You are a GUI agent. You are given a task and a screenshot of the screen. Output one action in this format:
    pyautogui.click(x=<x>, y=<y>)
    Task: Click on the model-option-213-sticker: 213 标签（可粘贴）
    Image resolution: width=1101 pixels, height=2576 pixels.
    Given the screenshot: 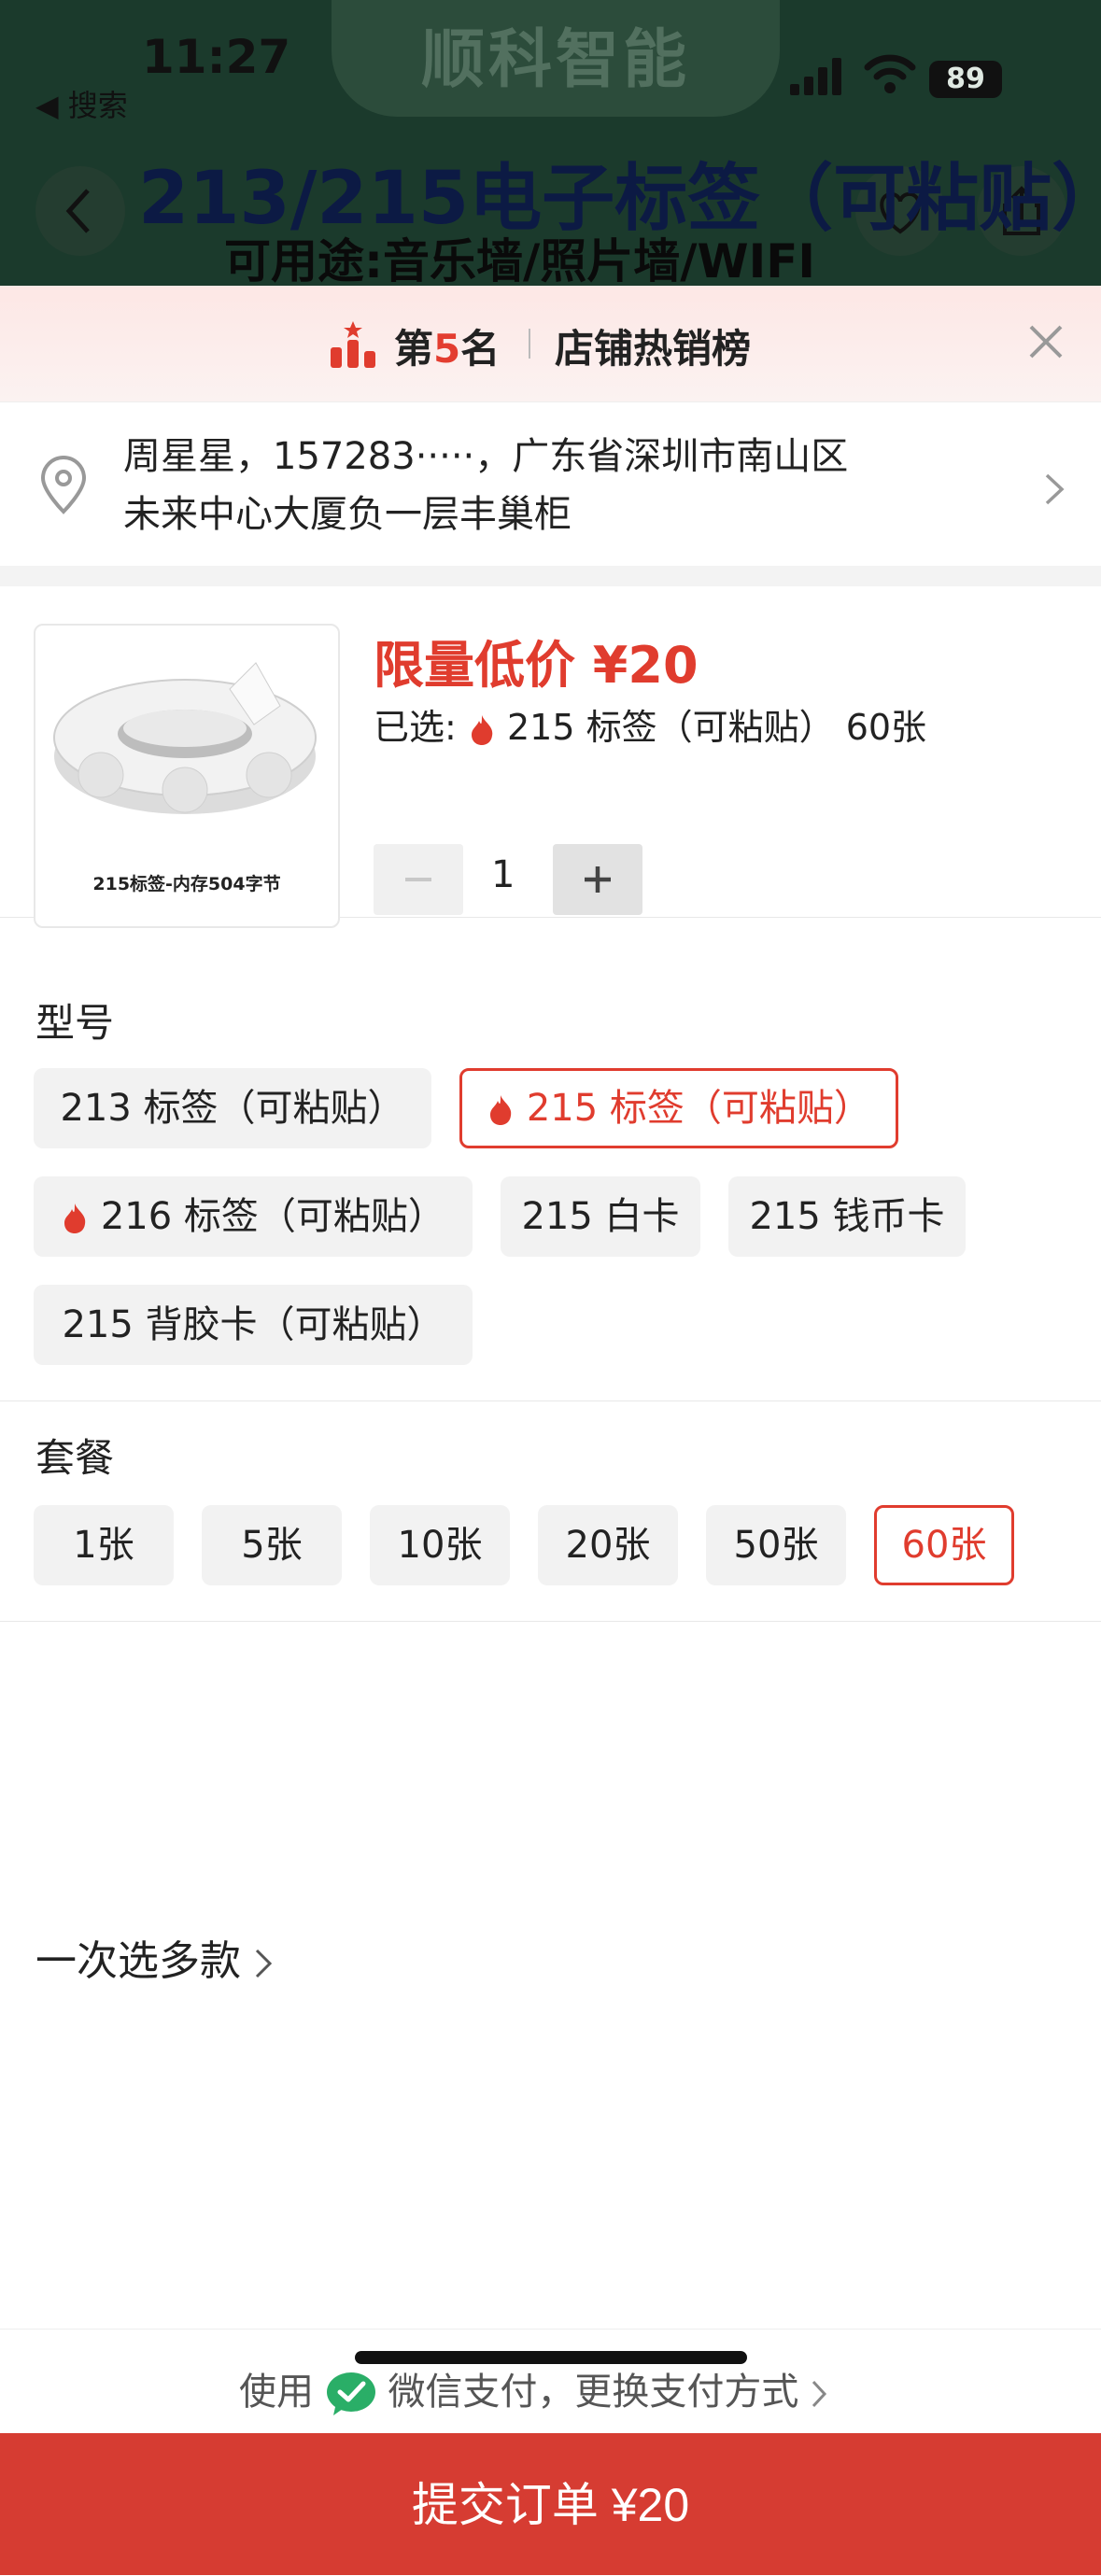 What is the action you would take?
    pyautogui.click(x=232, y=1108)
    